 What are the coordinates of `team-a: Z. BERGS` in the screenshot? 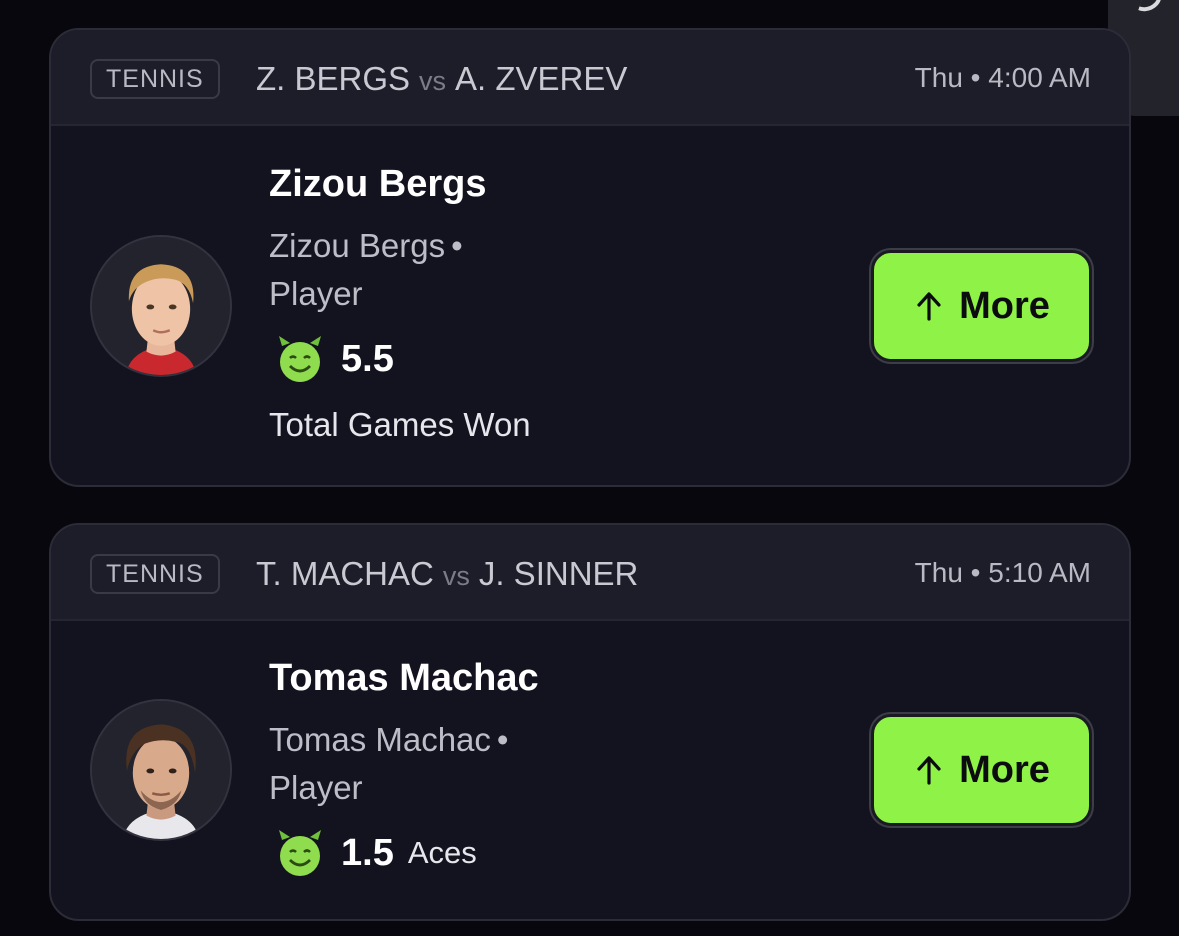 It's located at (333, 78).